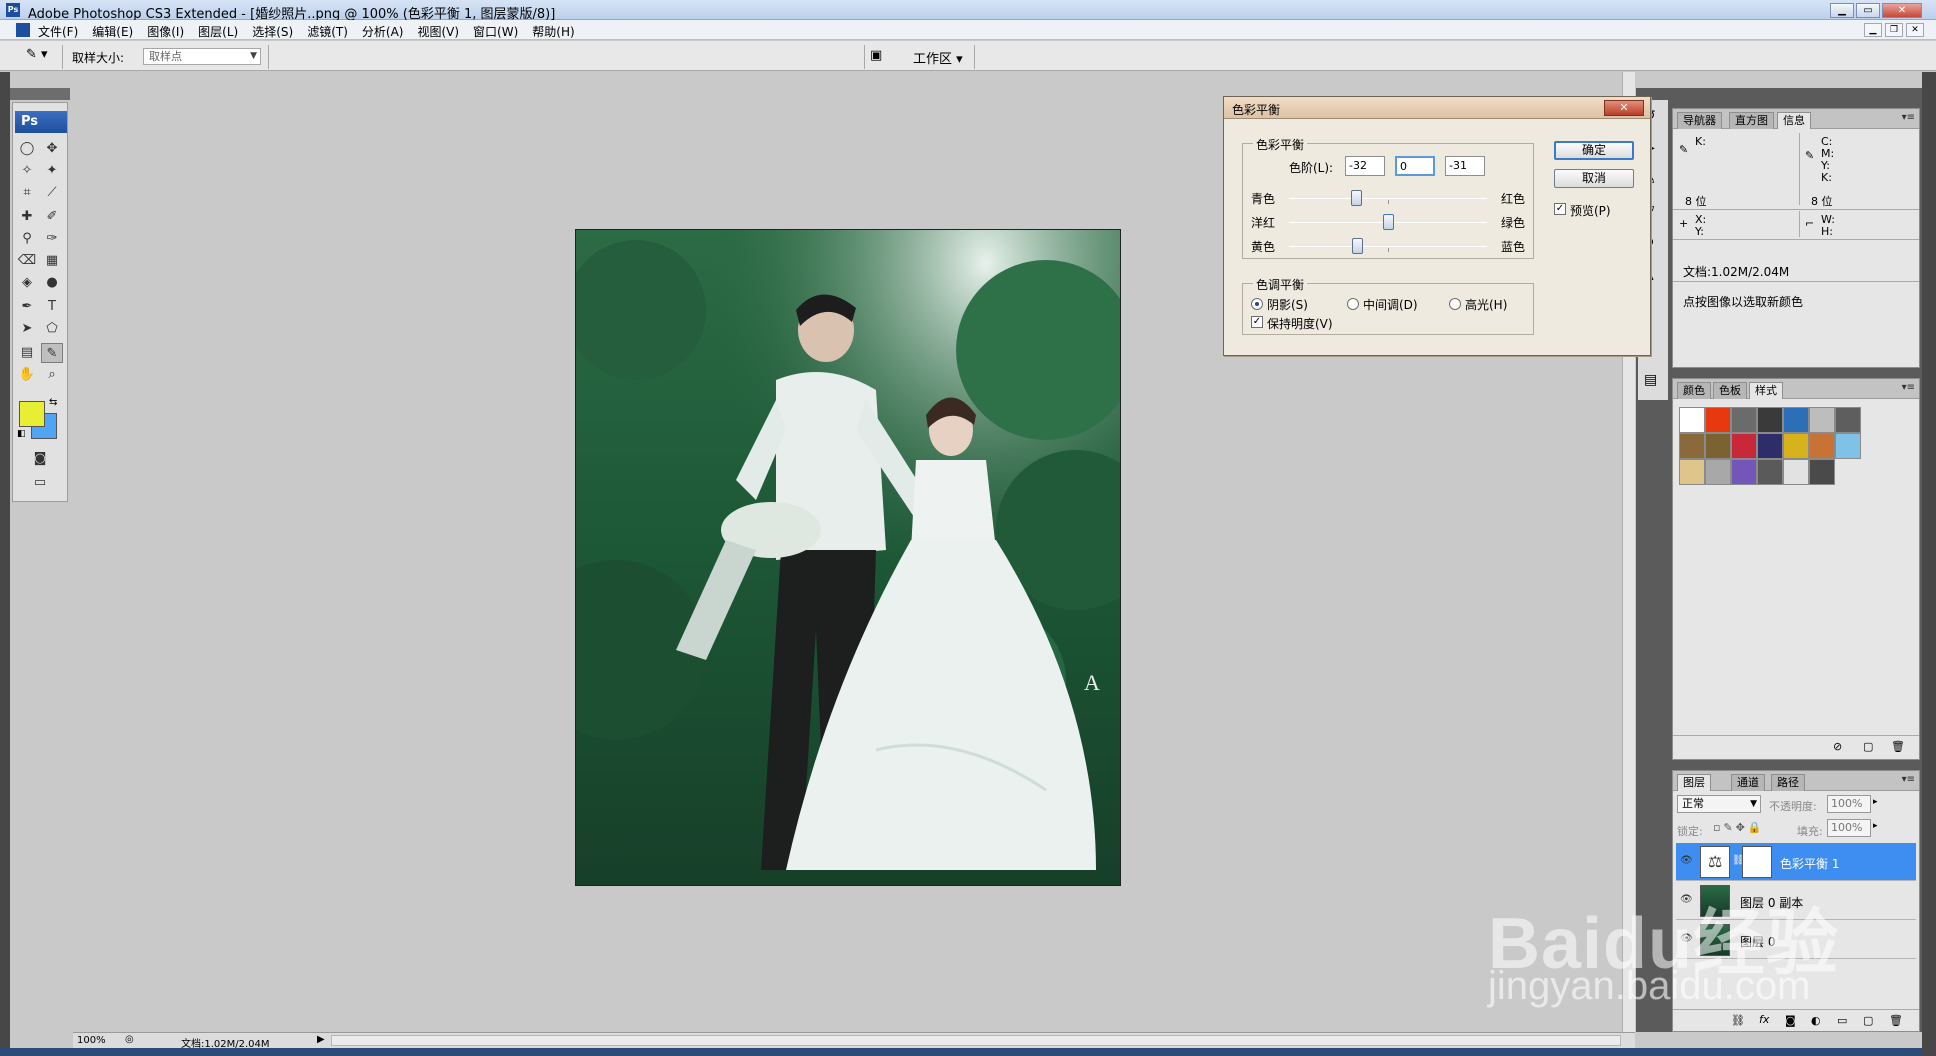  I want to click on eye-icon: 👁, so click(1687, 862).